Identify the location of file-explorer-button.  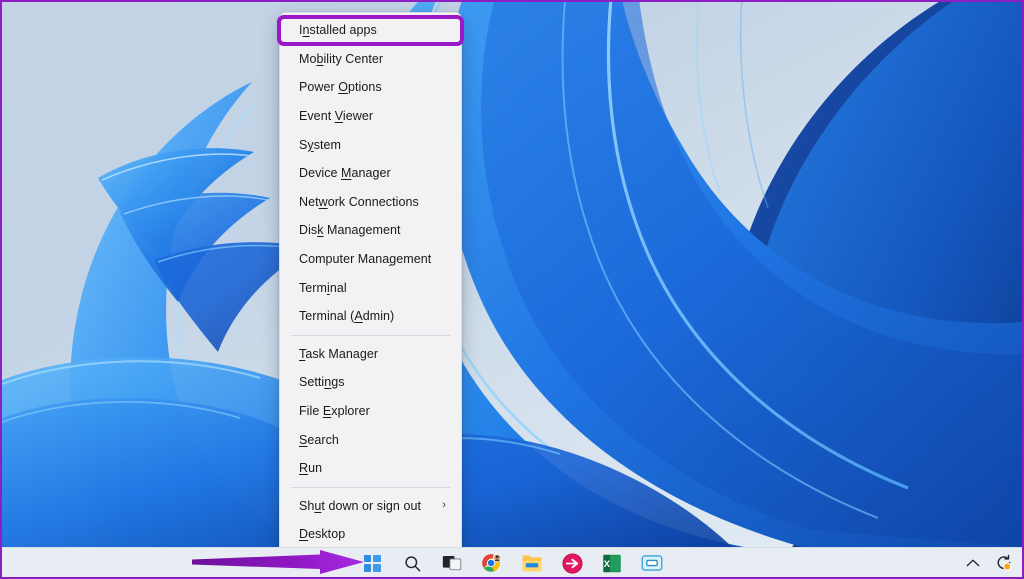
(532, 563).